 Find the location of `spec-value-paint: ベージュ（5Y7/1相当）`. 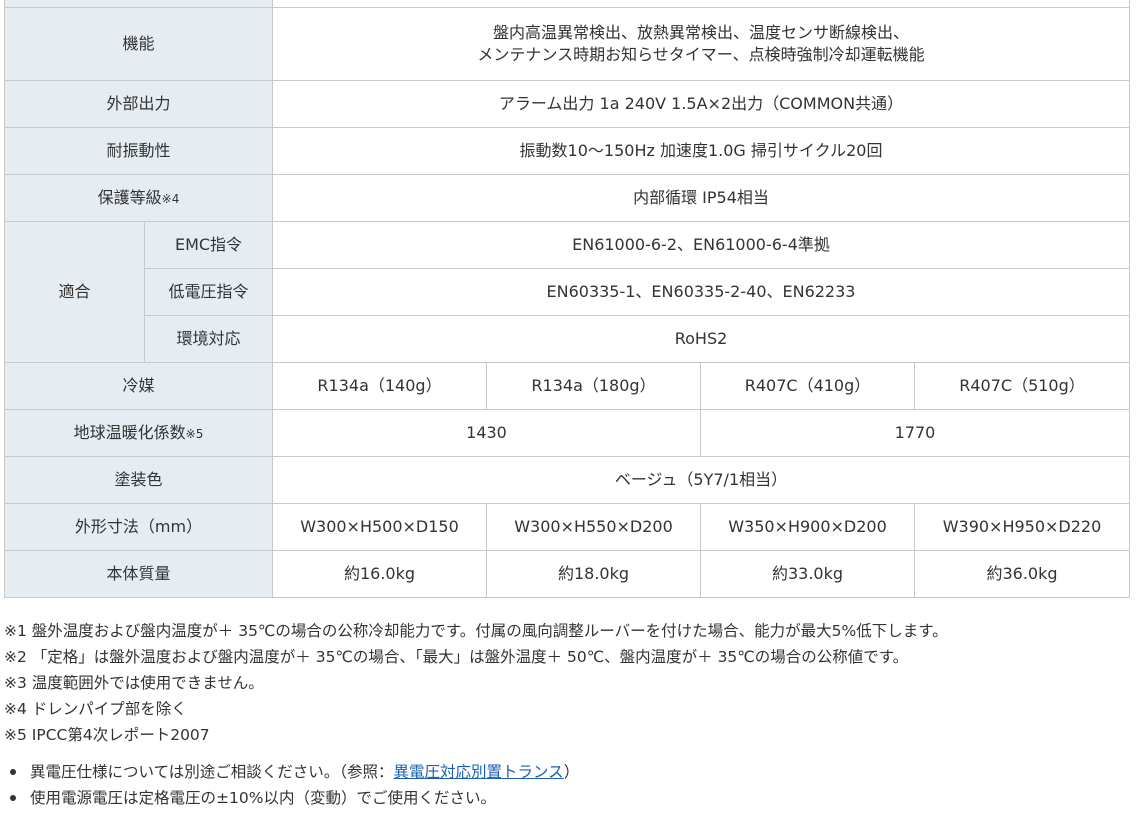

spec-value-paint: ベージュ（5Y7/1相当） is located at coordinates (701, 480).